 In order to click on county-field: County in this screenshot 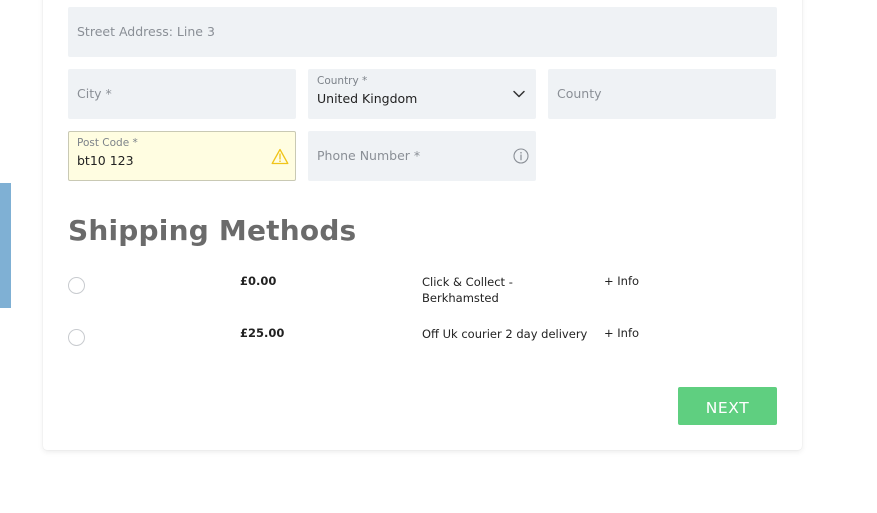, I will do `click(662, 94)`.